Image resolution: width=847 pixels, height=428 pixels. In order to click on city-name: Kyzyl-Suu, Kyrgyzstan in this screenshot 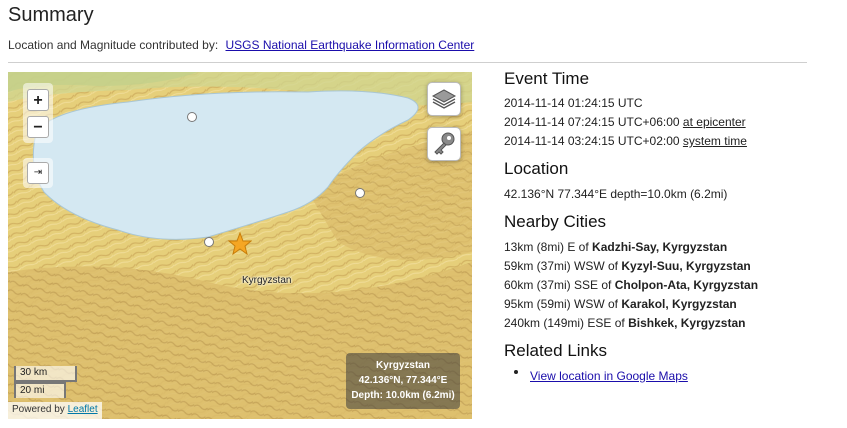, I will do `click(686, 266)`.